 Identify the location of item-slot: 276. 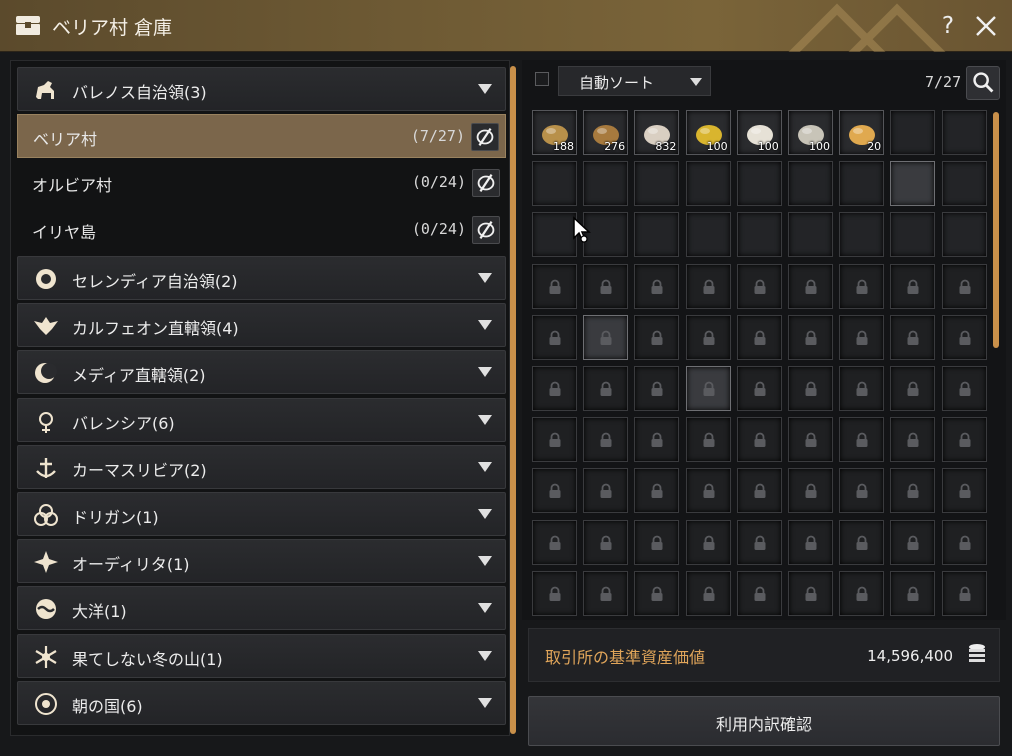
(606, 132).